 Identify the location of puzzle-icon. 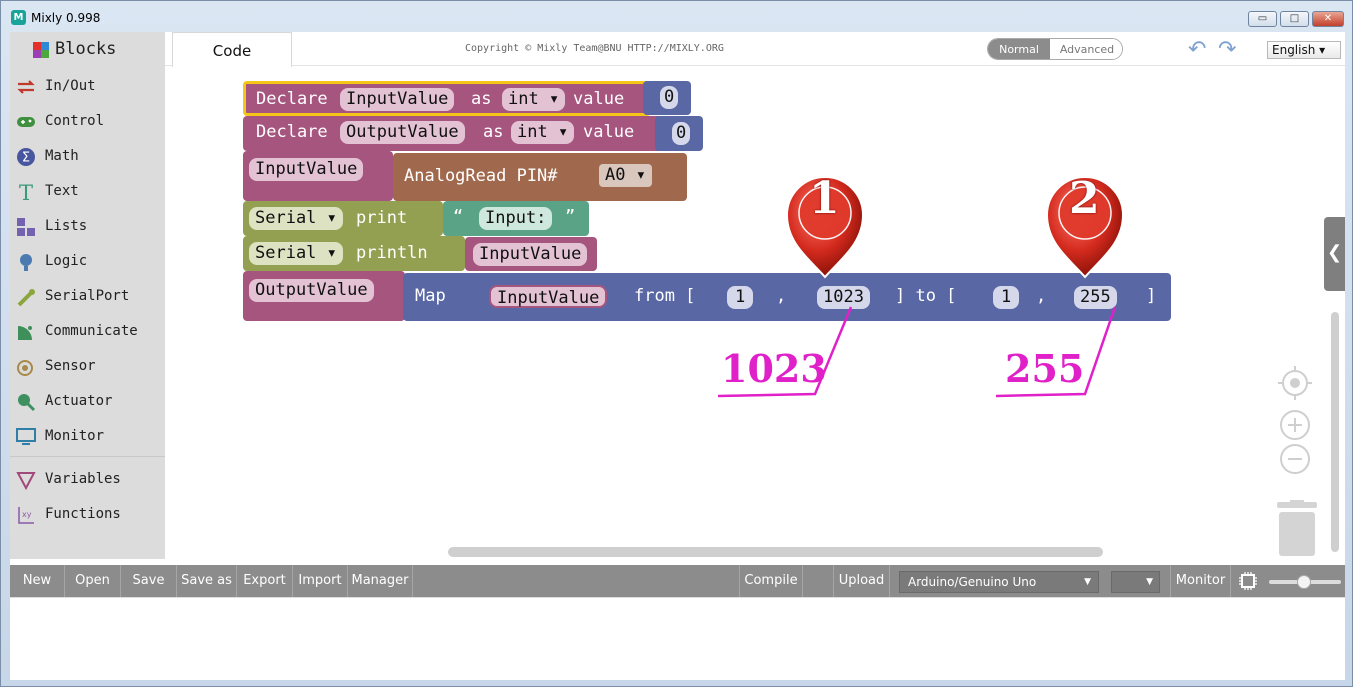
(41, 50).